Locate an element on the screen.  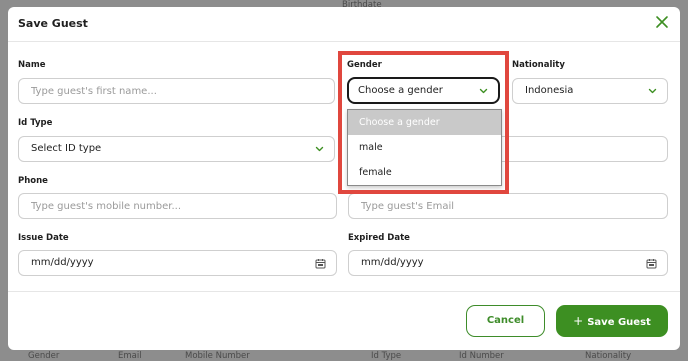
gender-select-value: Choose a gender is located at coordinates (400, 90).